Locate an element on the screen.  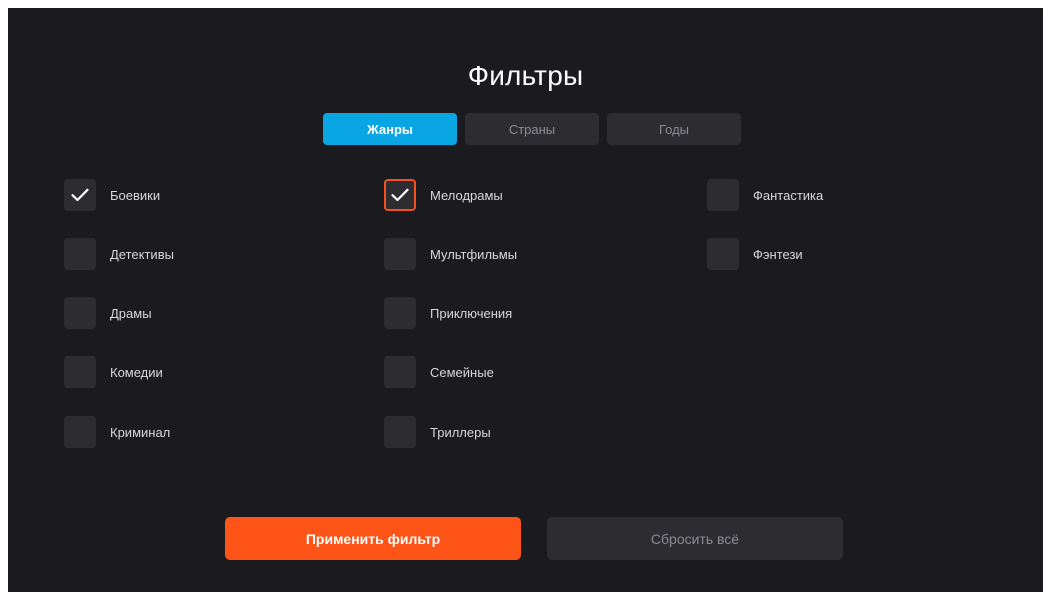
genre-item-fantastika: Фантастика is located at coordinates (765, 195).